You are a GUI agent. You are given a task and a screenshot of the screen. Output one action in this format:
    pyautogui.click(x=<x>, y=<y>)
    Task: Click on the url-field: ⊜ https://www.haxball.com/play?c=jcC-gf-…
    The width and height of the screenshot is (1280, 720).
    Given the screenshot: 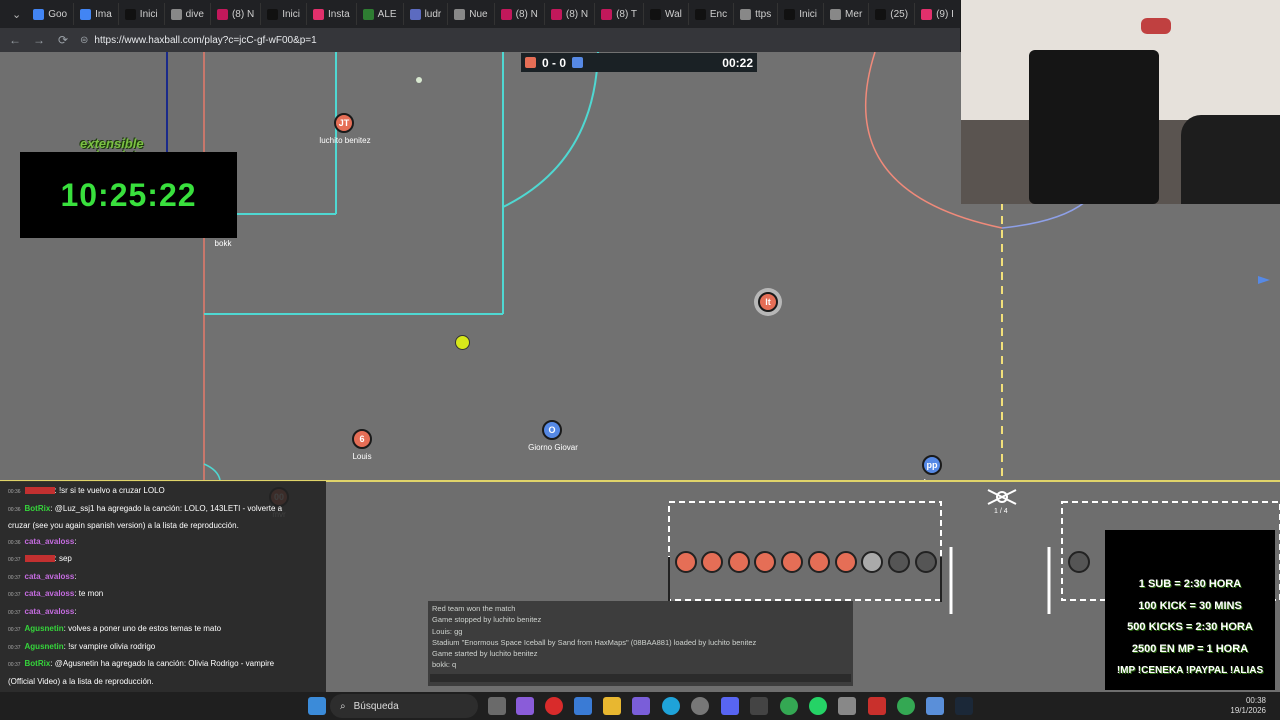 What is the action you would take?
    pyautogui.click(x=198, y=40)
    